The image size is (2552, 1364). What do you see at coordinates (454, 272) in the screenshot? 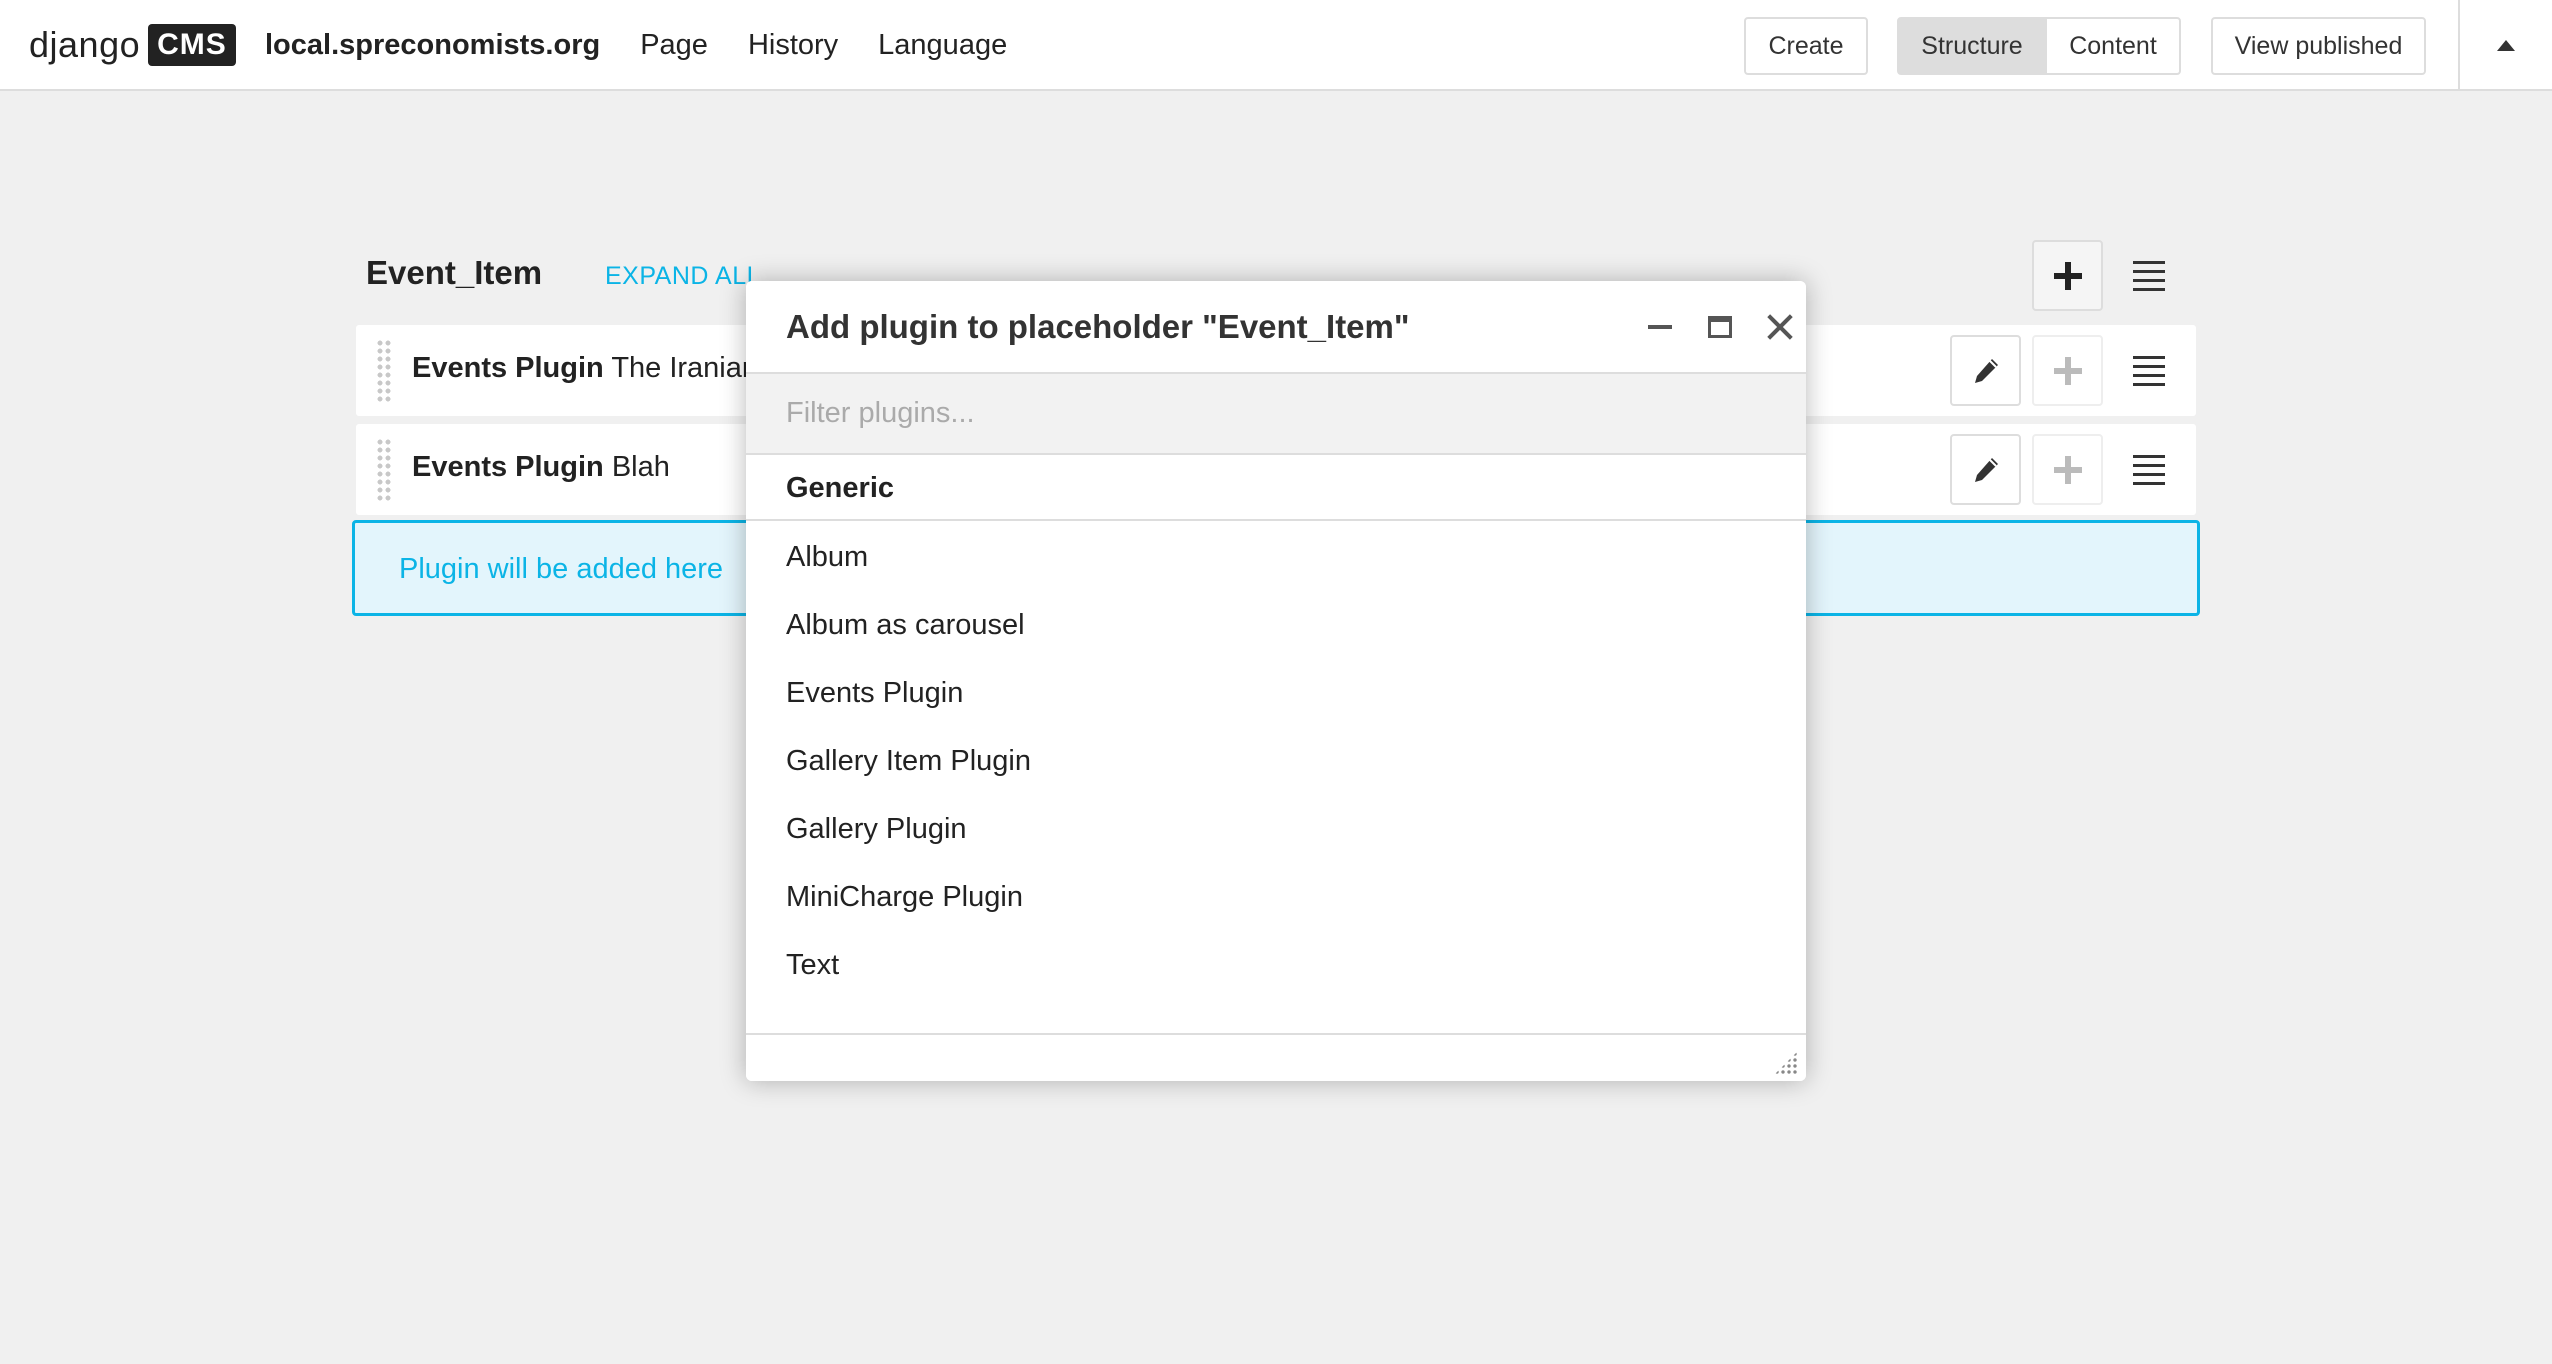
I see `placeholder-title: Event_Item` at bounding box center [454, 272].